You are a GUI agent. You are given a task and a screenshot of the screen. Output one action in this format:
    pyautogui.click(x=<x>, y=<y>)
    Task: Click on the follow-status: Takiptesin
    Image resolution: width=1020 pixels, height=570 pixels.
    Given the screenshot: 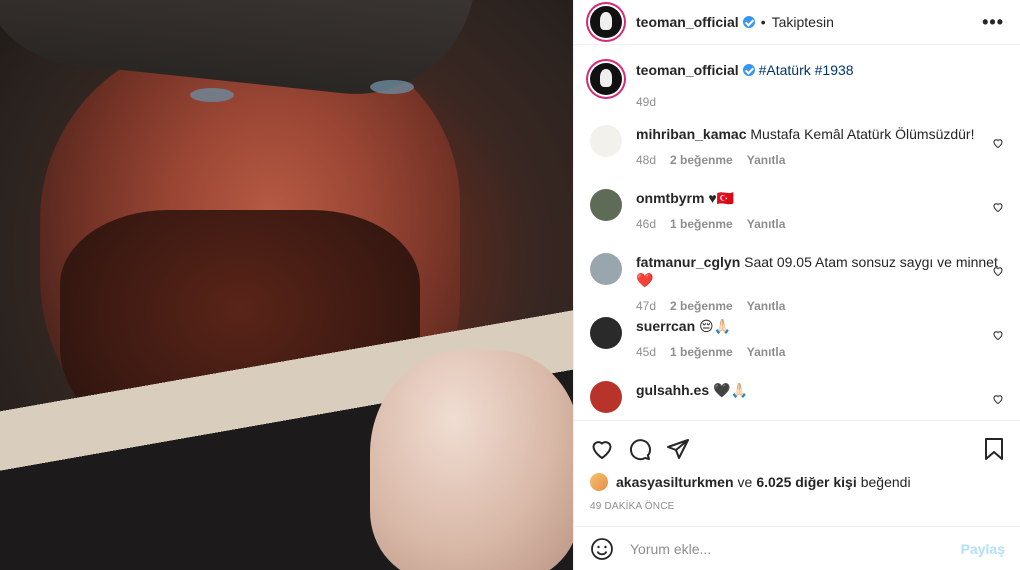 What is the action you would take?
    pyautogui.click(x=803, y=22)
    